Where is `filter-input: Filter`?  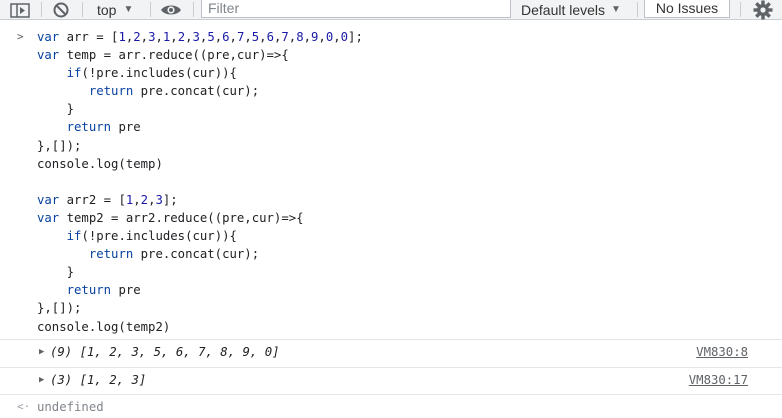 filter-input: Filter is located at coordinates (356, 9).